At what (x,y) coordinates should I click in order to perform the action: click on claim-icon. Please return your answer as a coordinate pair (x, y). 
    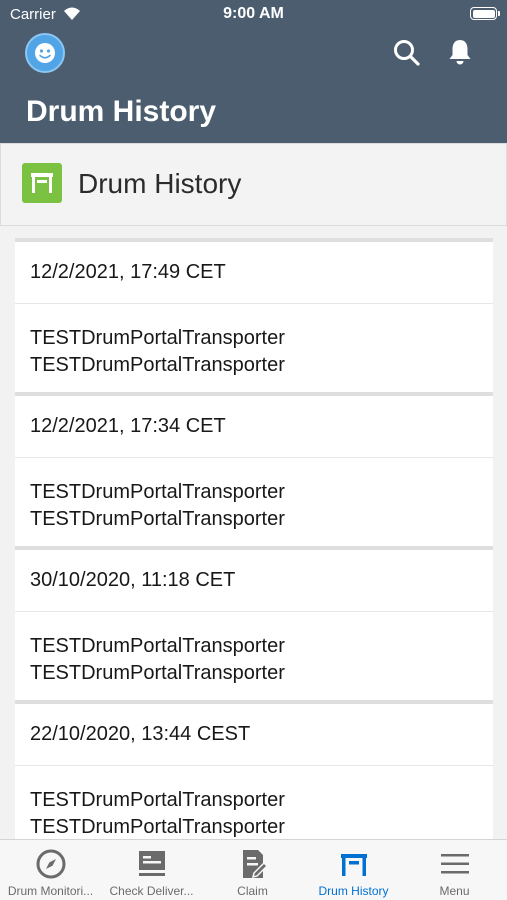
    Looking at the image, I should click on (256, 864).